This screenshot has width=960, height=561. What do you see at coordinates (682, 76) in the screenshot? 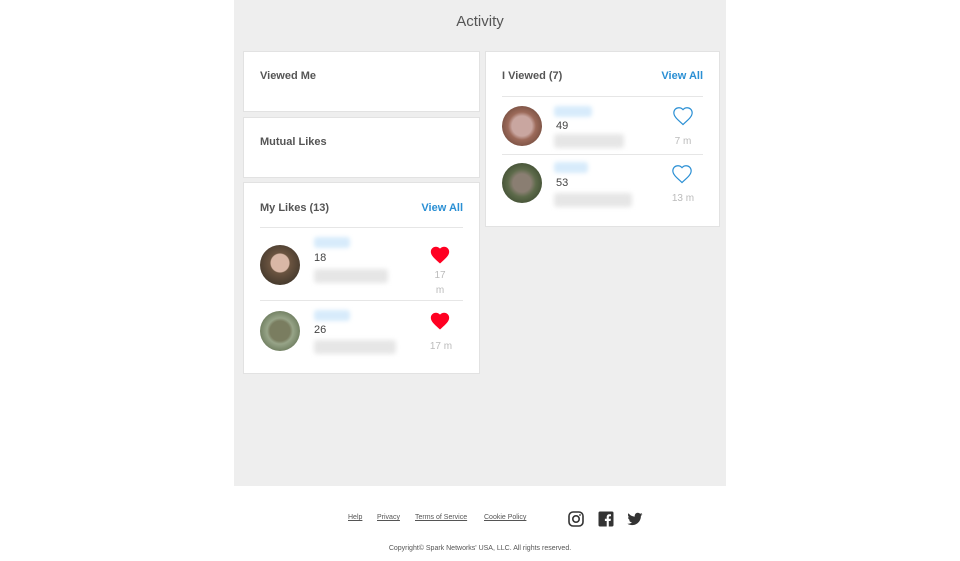
I see `i-viewed-view-all-link: View All` at bounding box center [682, 76].